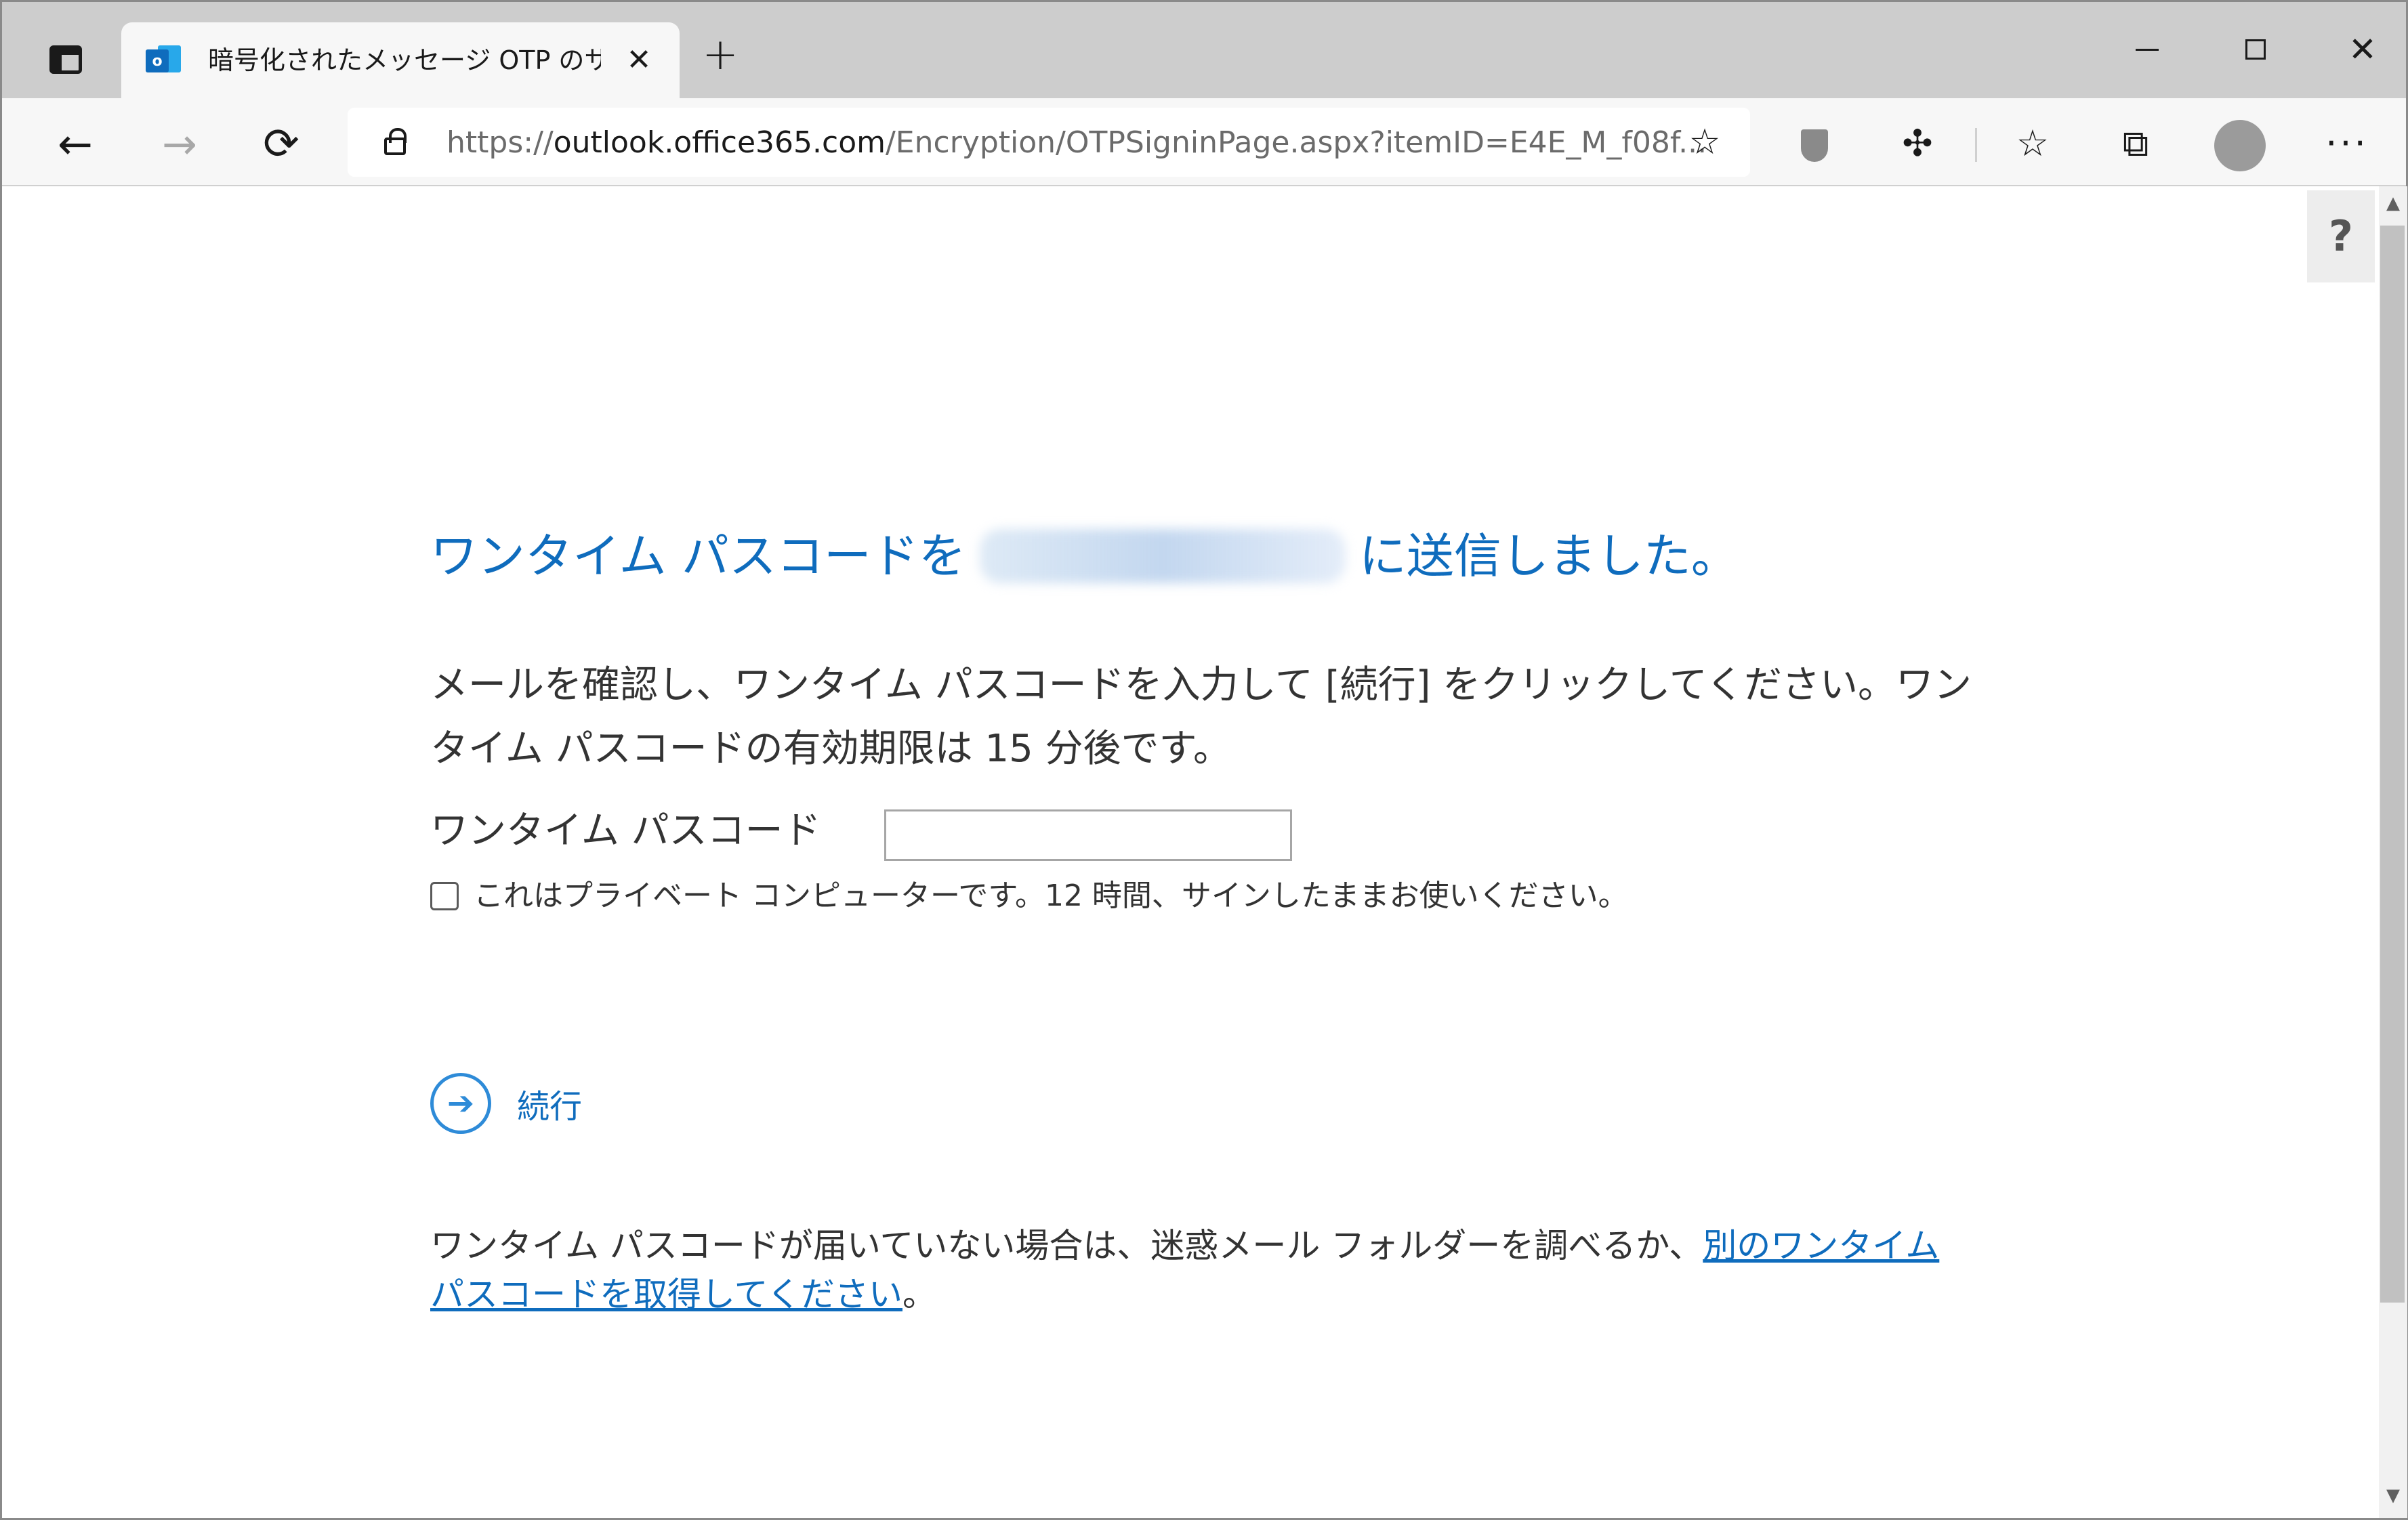  Describe the element at coordinates (179, 144) in the screenshot. I see `forward-icon: →` at that location.